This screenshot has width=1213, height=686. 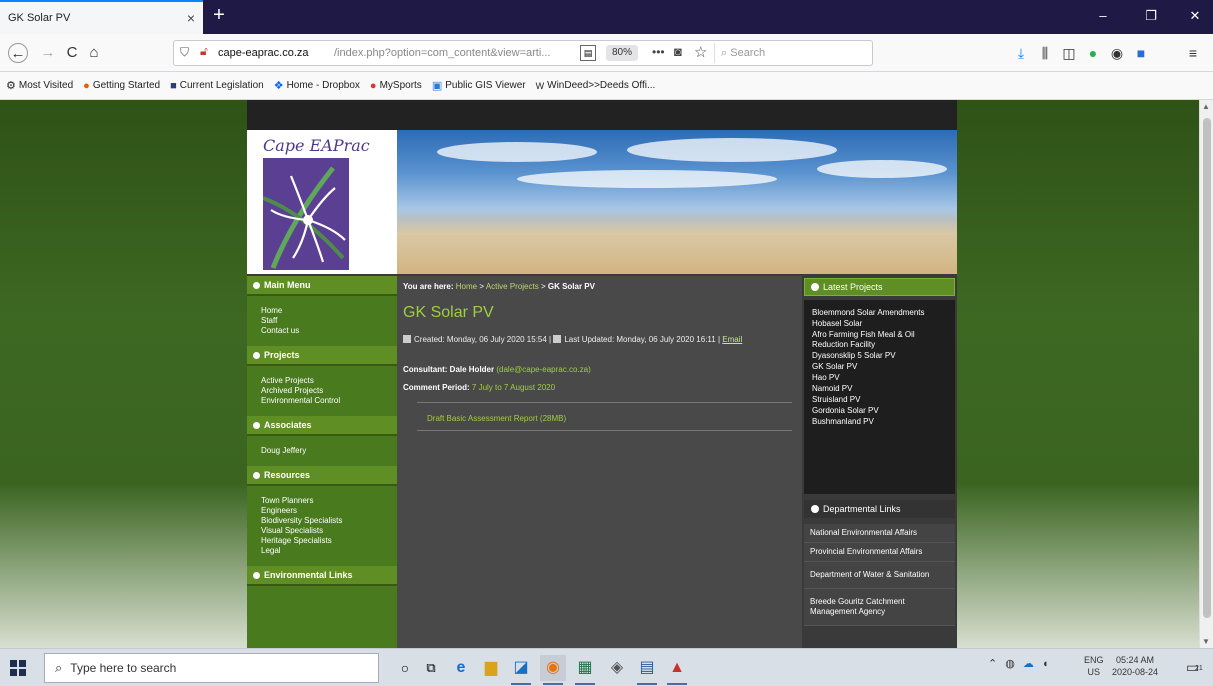 I want to click on page-actions-icon: •••, so click(x=658, y=52).